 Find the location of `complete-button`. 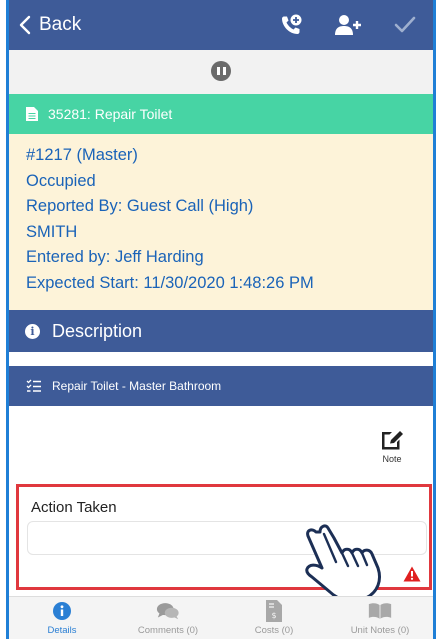

complete-button is located at coordinates (405, 25).